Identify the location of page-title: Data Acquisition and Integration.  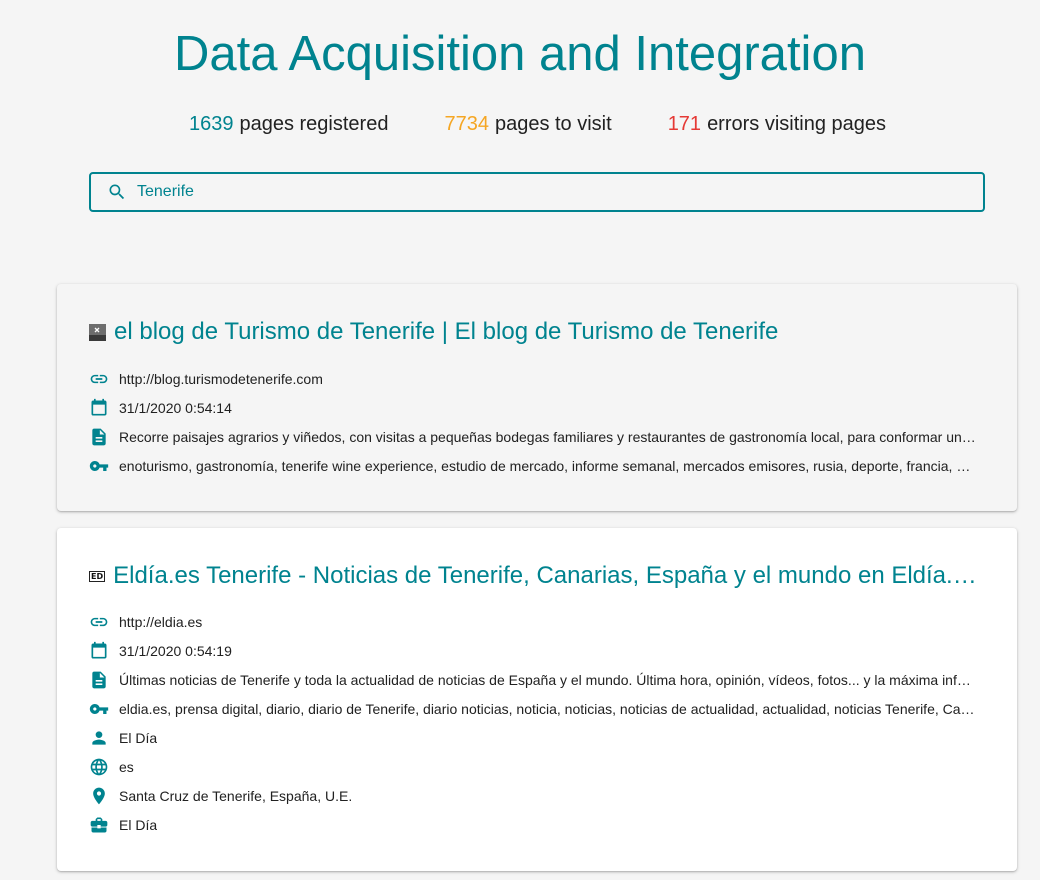
(520, 54).